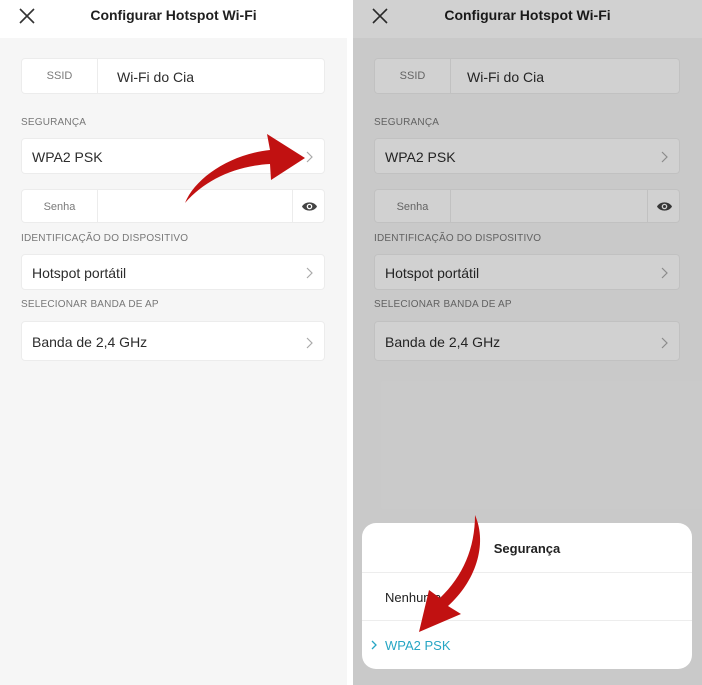 The width and height of the screenshot is (702, 685). Describe the element at coordinates (418, 645) in the screenshot. I see `option-wpa2-psk: WPA2 PSK` at that location.